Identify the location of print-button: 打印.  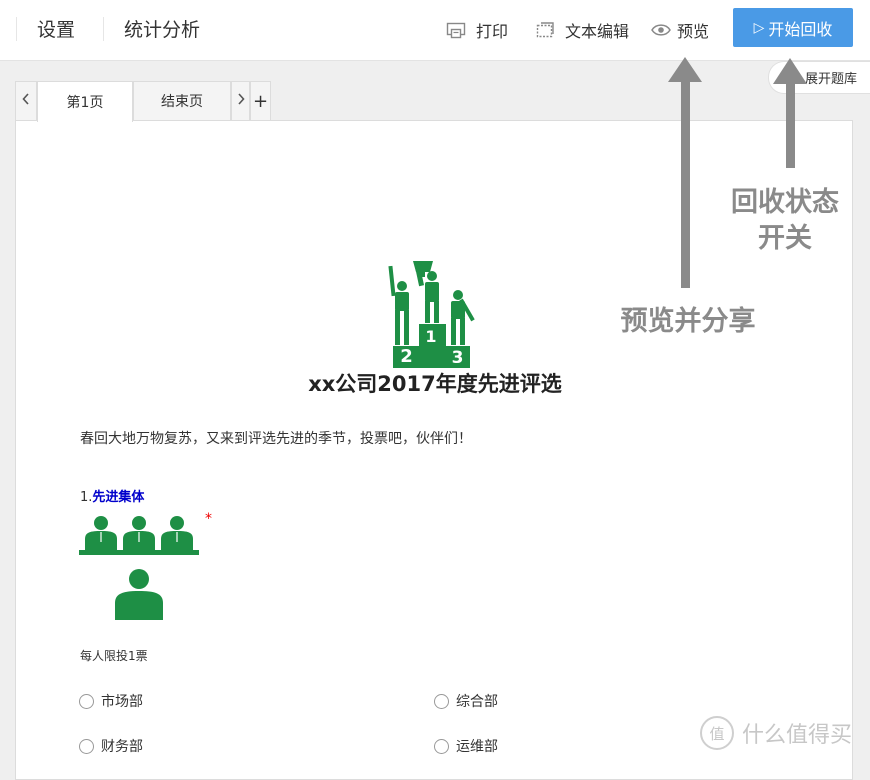
(477, 30).